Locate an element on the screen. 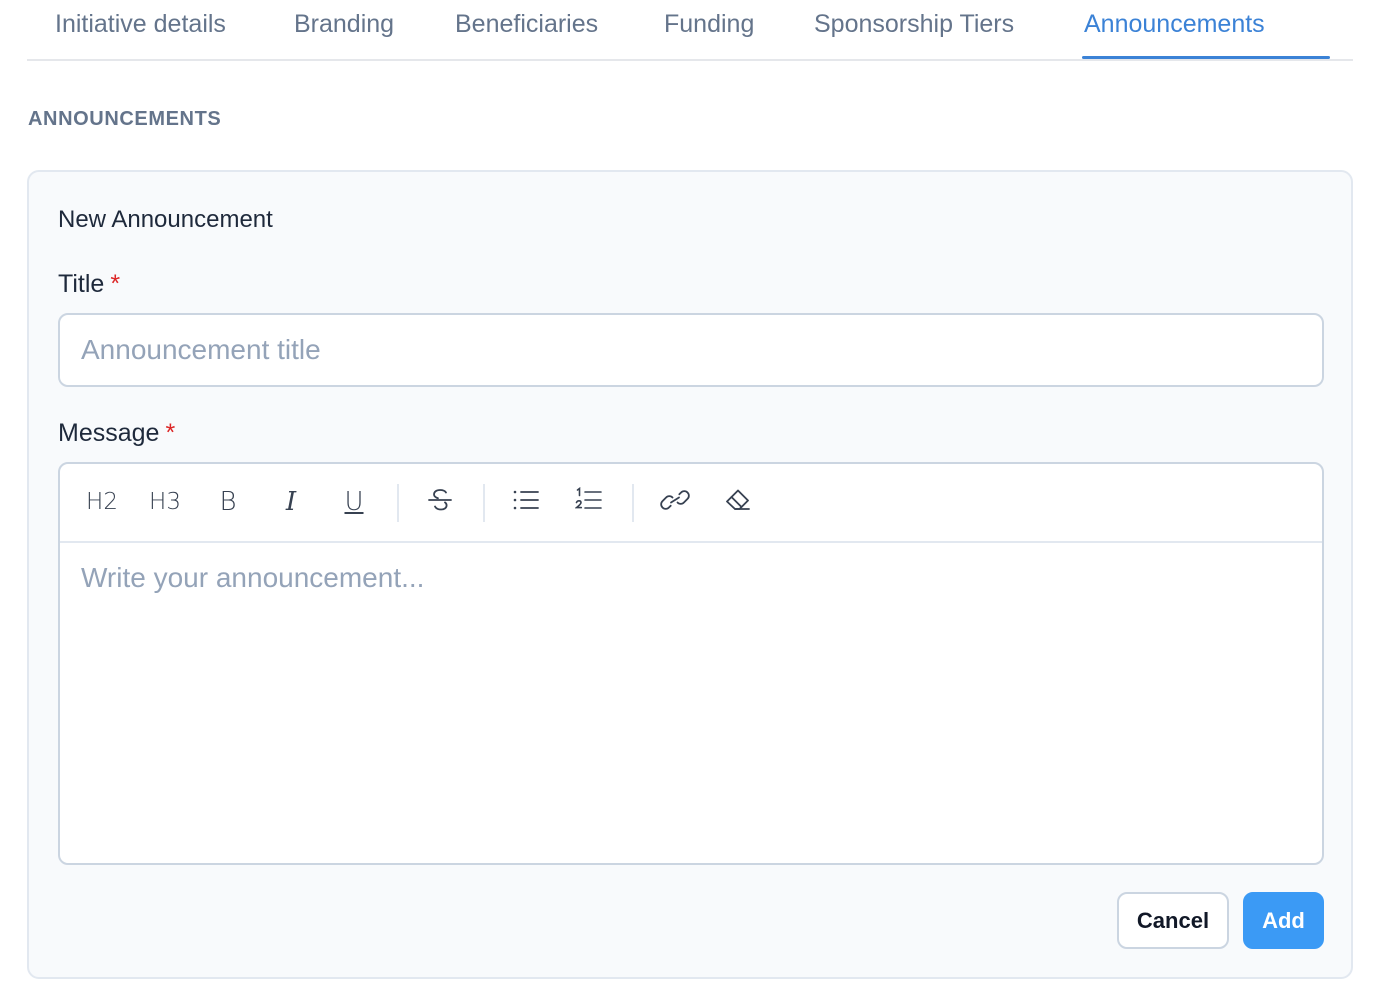  tab-initiative-details: Initiative details is located at coordinates (140, 30).